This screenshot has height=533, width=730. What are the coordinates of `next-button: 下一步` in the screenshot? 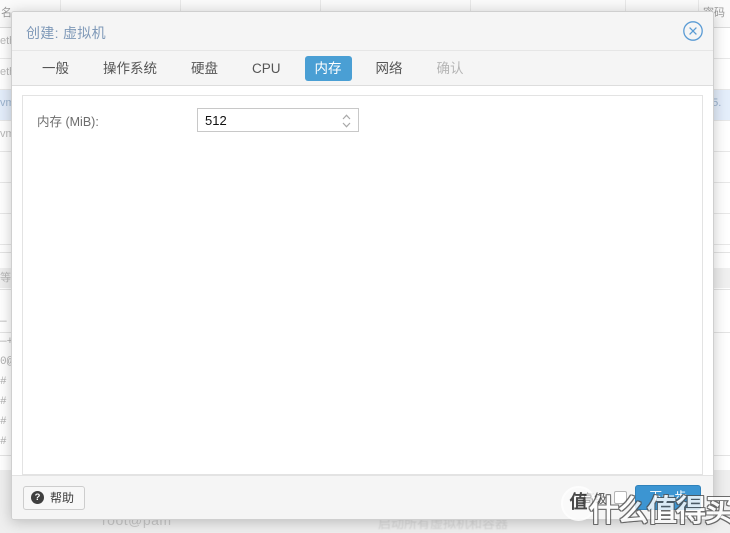 It's located at (668, 497).